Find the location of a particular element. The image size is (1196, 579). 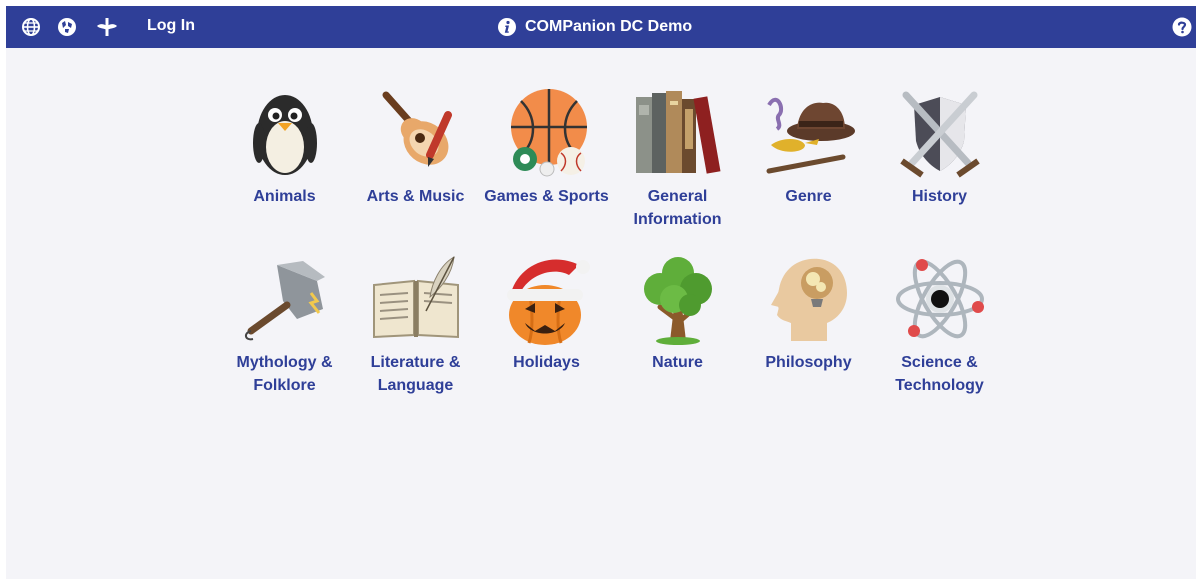

category-label: Literature & Language is located at coordinates (415, 374).